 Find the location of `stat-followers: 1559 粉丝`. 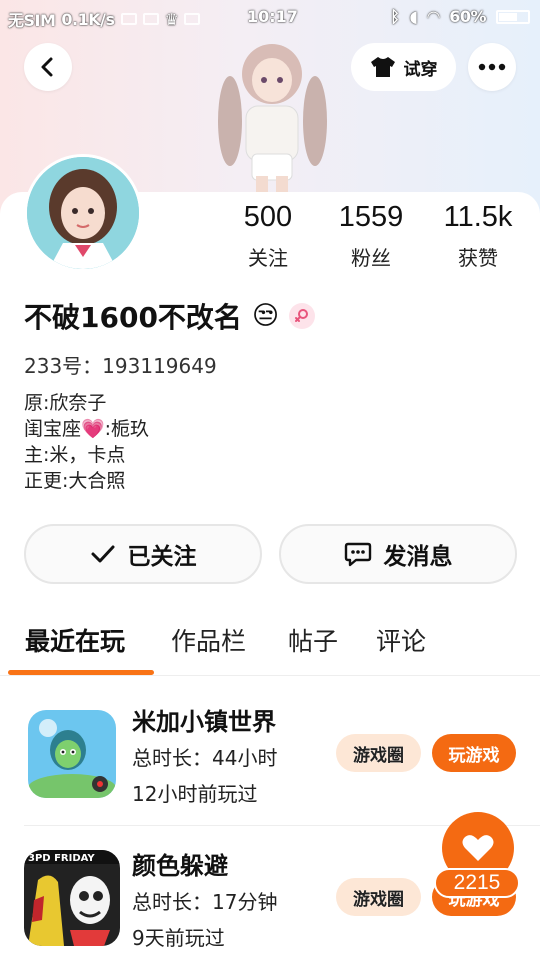

stat-followers: 1559 粉丝 is located at coordinates (371, 235).